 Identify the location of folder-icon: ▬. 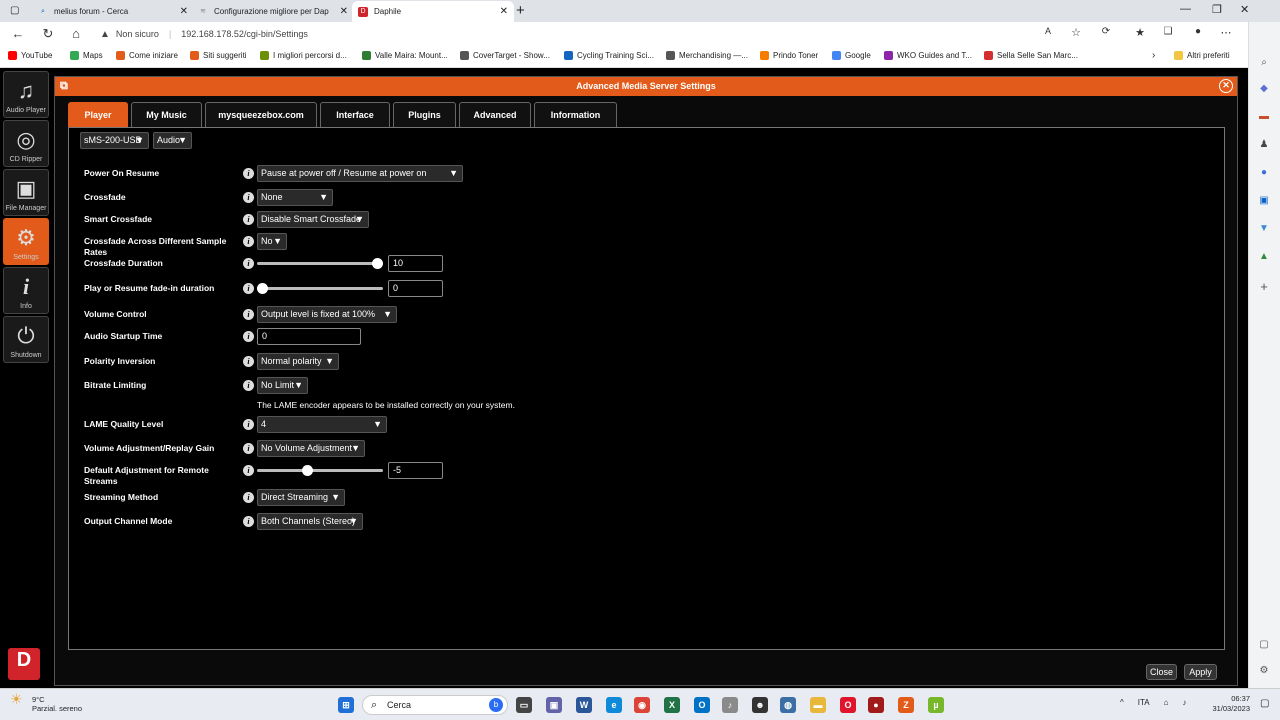
(818, 705).